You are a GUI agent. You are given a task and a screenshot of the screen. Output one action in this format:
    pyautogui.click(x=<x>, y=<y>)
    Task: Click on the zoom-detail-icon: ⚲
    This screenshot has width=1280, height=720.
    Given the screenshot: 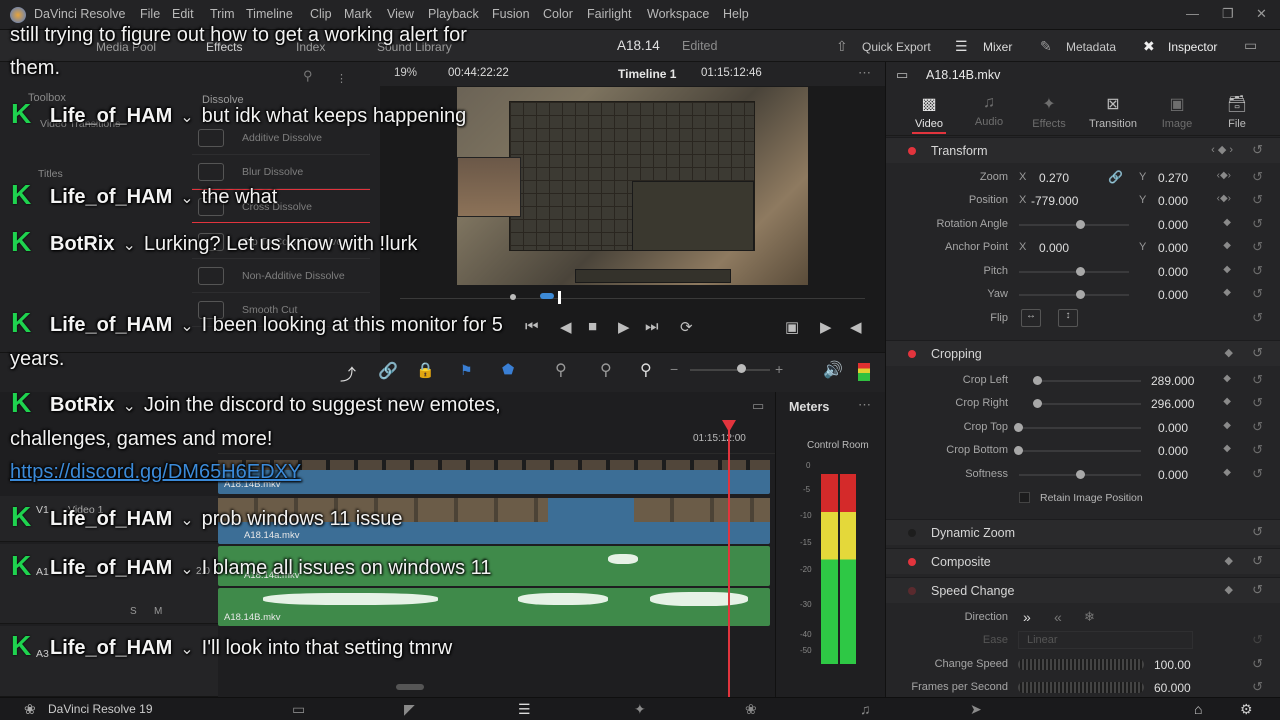 What is the action you would take?
    pyautogui.click(x=606, y=370)
    